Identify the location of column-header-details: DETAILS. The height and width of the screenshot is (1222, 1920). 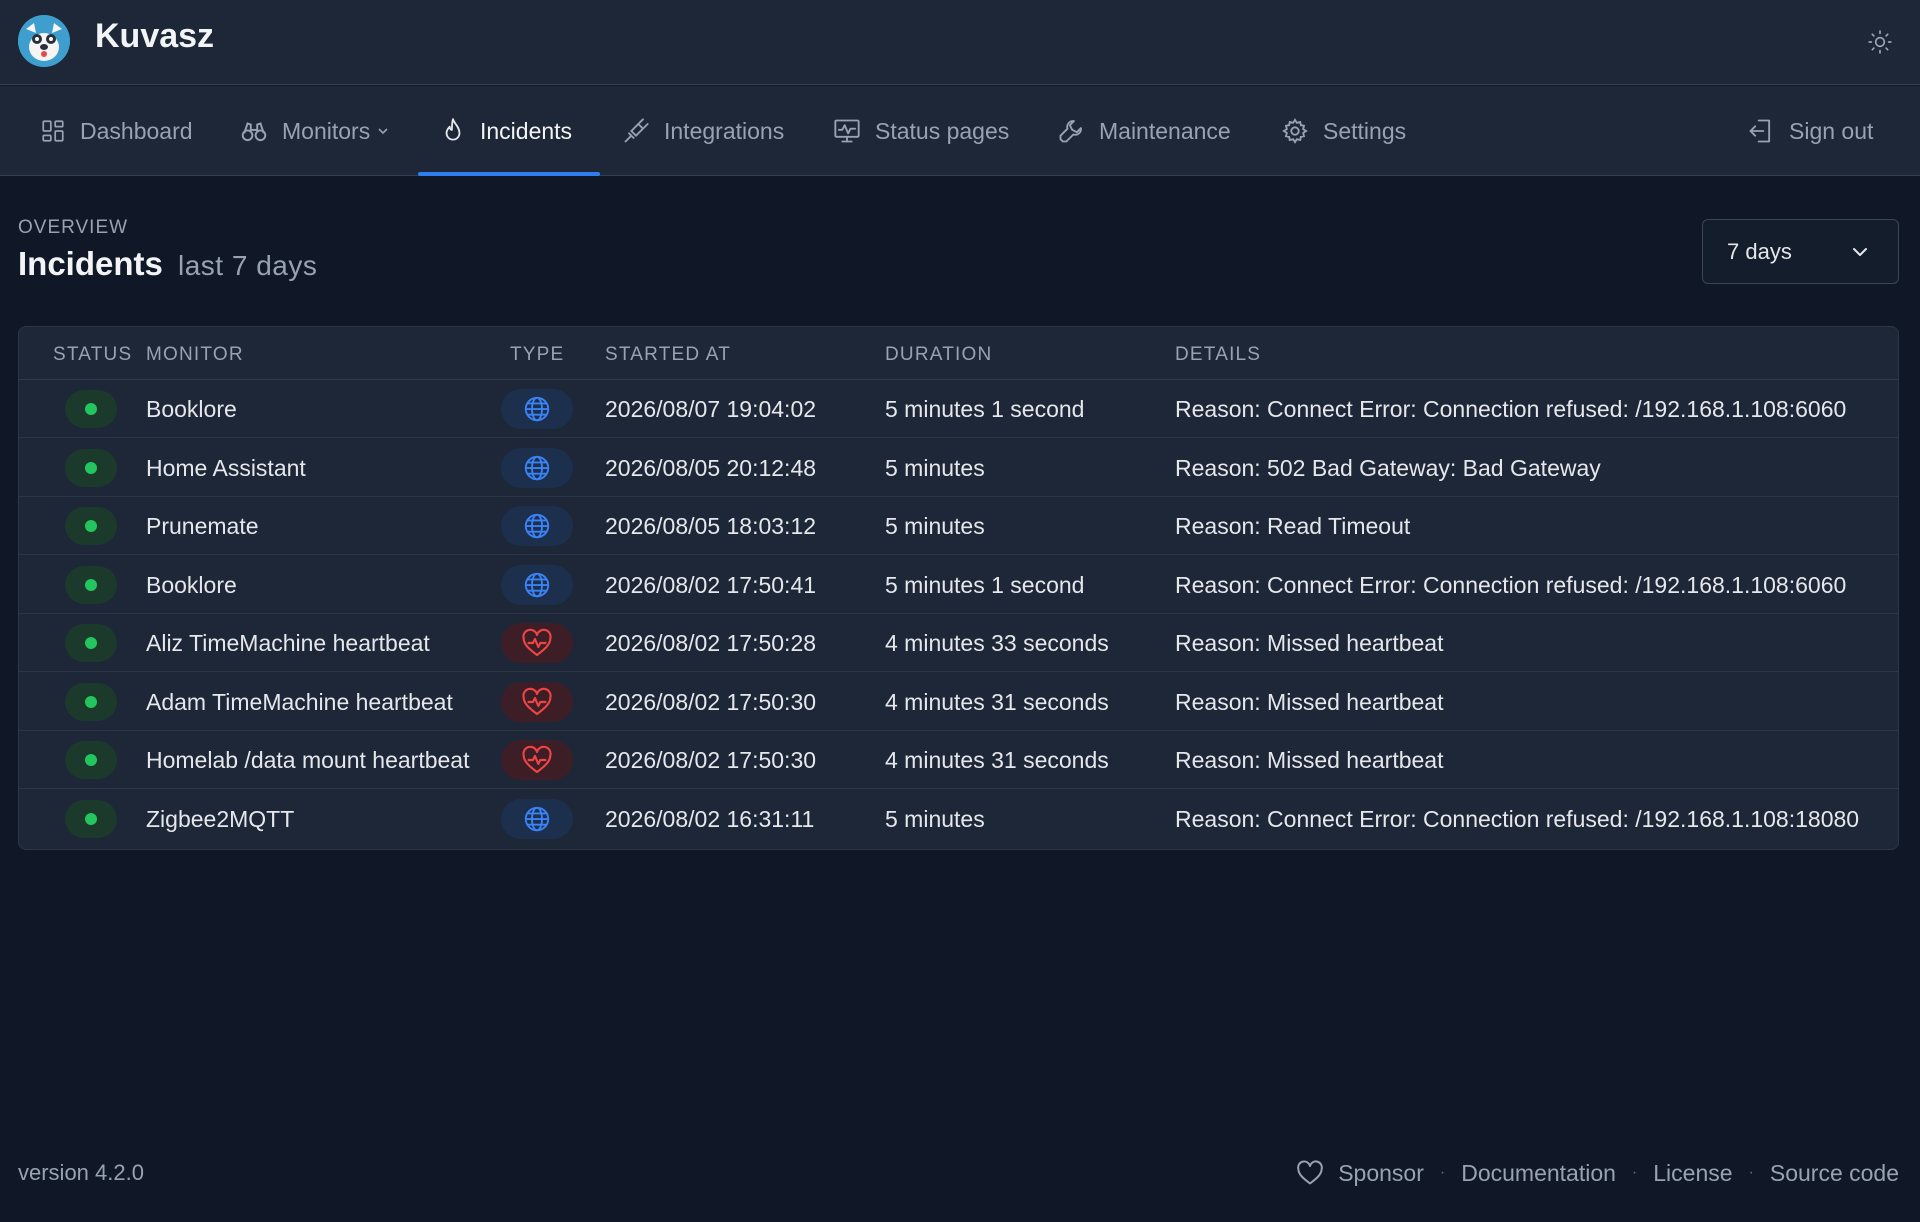
(1218, 354).